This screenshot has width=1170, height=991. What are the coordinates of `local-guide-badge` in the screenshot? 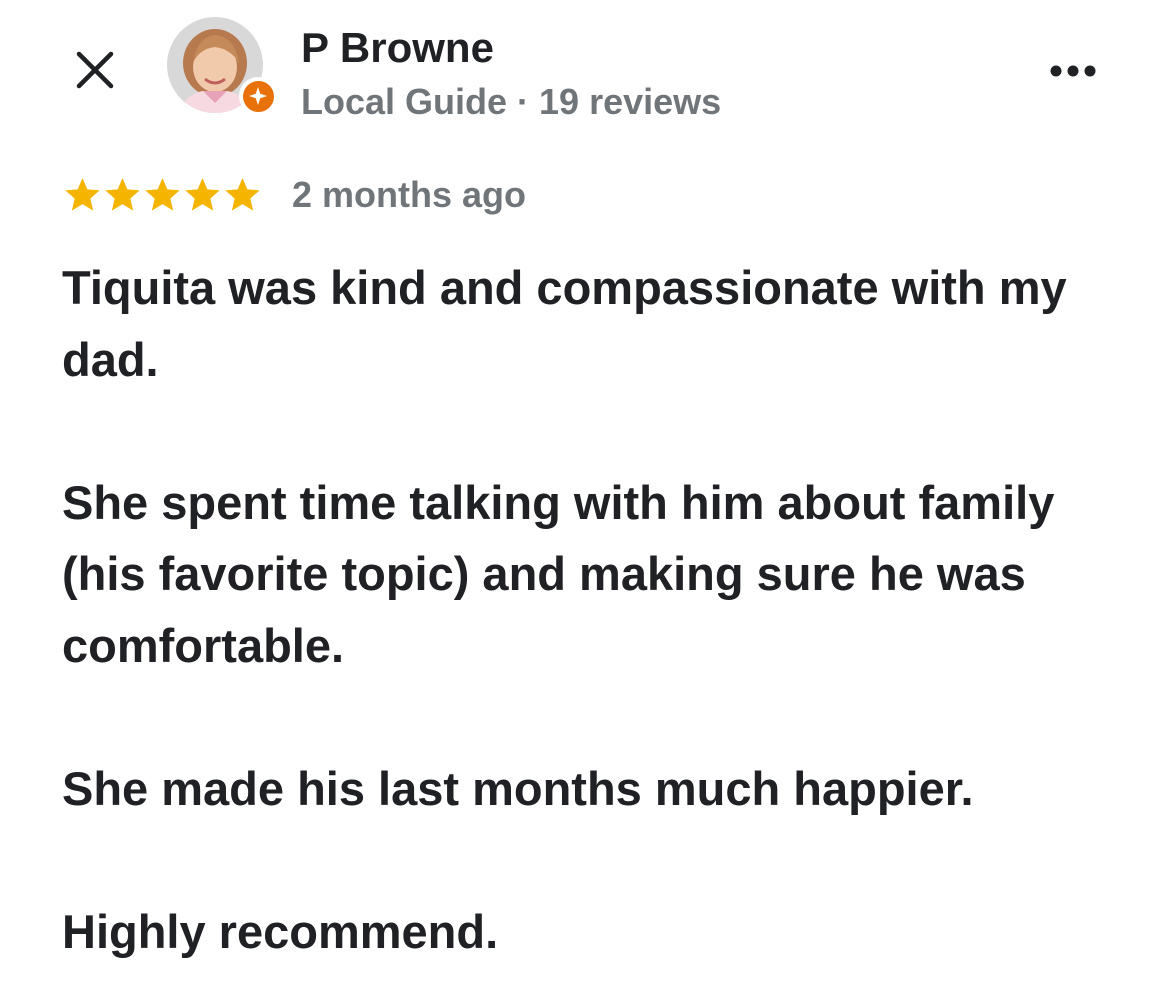 It's located at (258, 96).